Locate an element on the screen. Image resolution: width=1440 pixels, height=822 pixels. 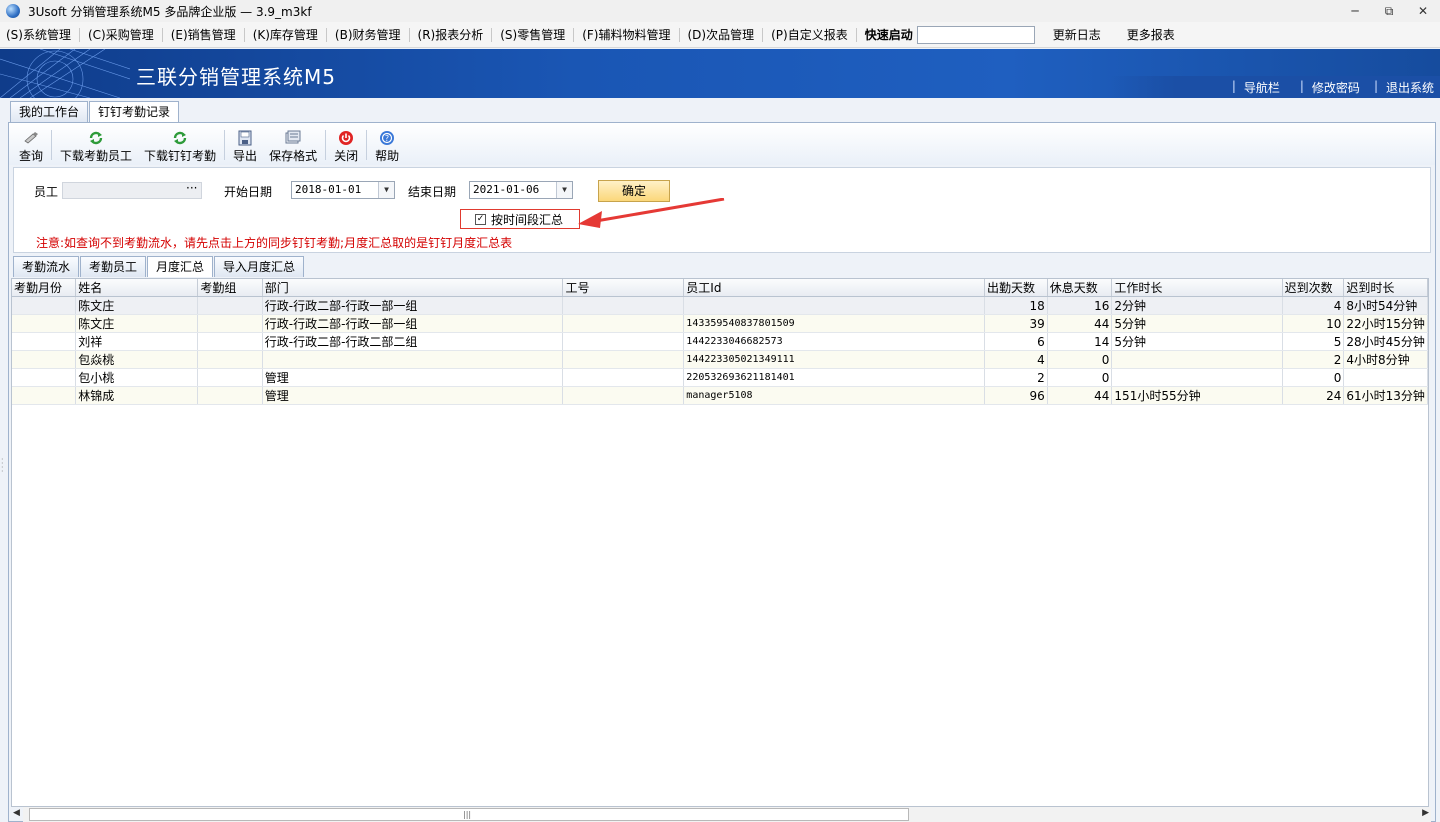
menu-reports: (R)报表分析 is located at coordinates (451, 35).